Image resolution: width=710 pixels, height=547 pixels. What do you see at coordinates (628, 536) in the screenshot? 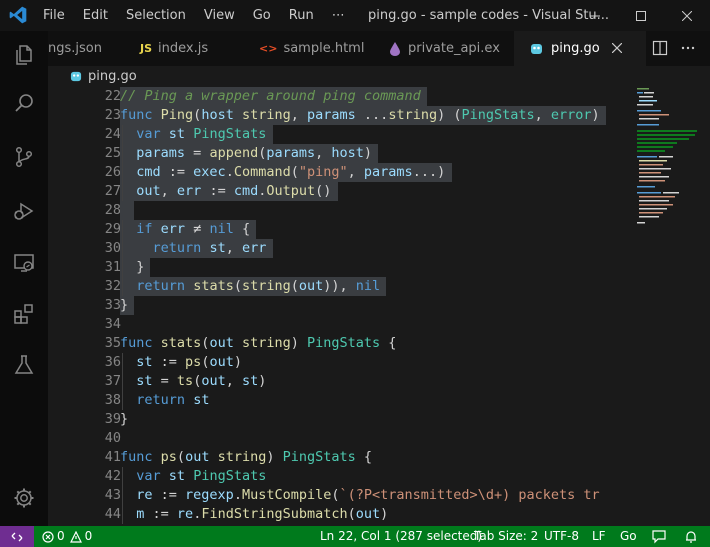
I see `language-mode: Go` at bounding box center [628, 536].